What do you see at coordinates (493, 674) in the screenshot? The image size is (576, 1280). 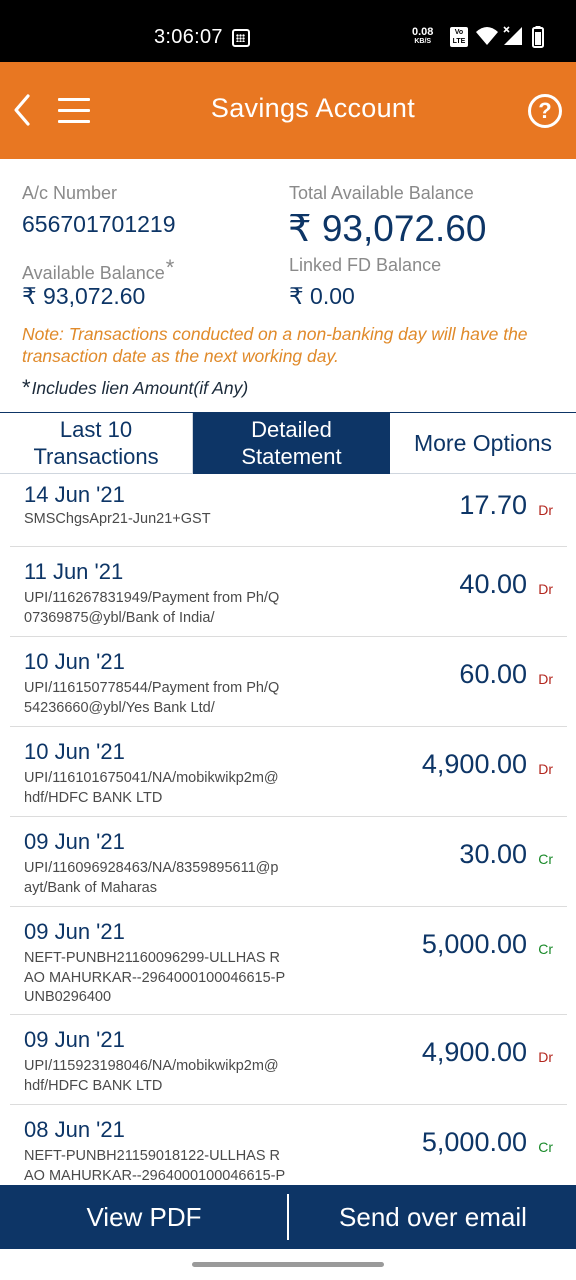 I see `transaction-amount: 60.00` at bounding box center [493, 674].